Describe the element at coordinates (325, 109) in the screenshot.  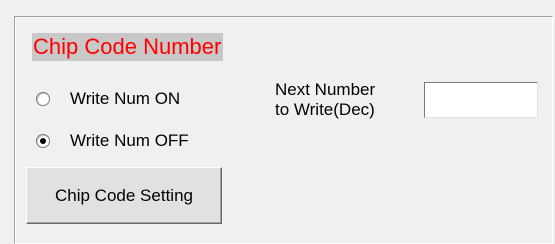
I see `next-number-label-line2: to Write(Dec)` at that location.